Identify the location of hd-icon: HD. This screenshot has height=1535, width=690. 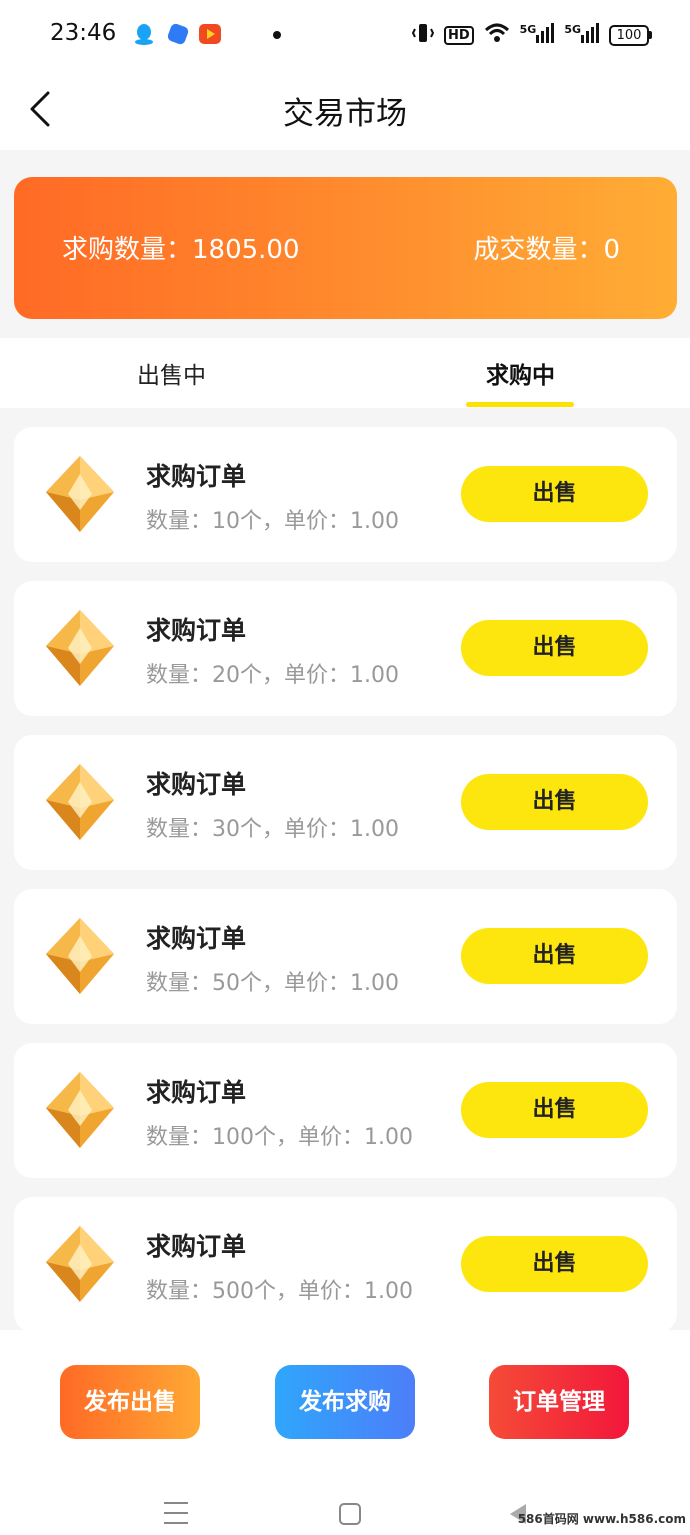
(458, 35).